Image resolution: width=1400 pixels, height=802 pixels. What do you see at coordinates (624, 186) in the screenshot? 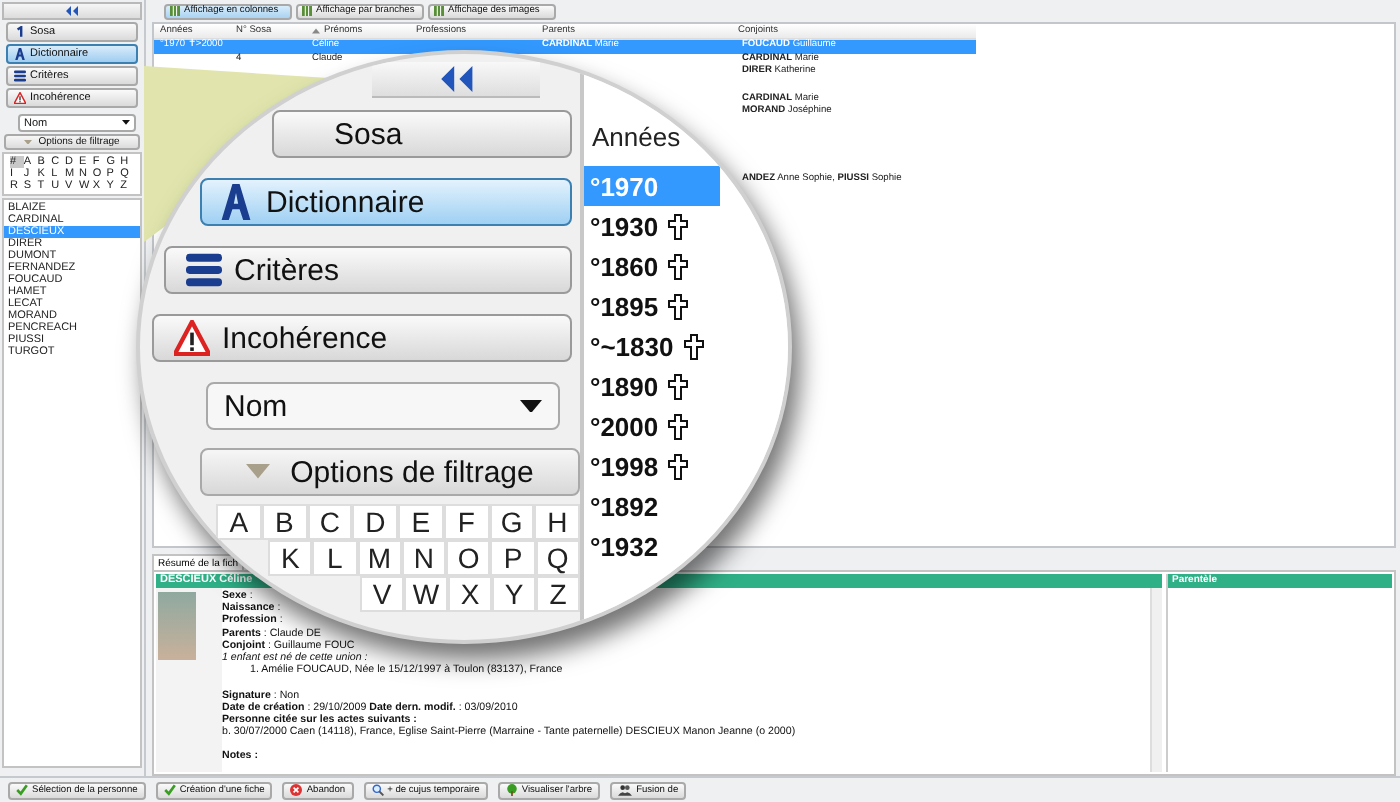
I see `year-text: °1970` at bounding box center [624, 186].